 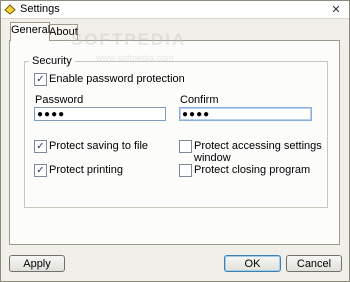 What do you see at coordinates (175, 10) in the screenshot?
I see `title-bar: Settings ✕` at bounding box center [175, 10].